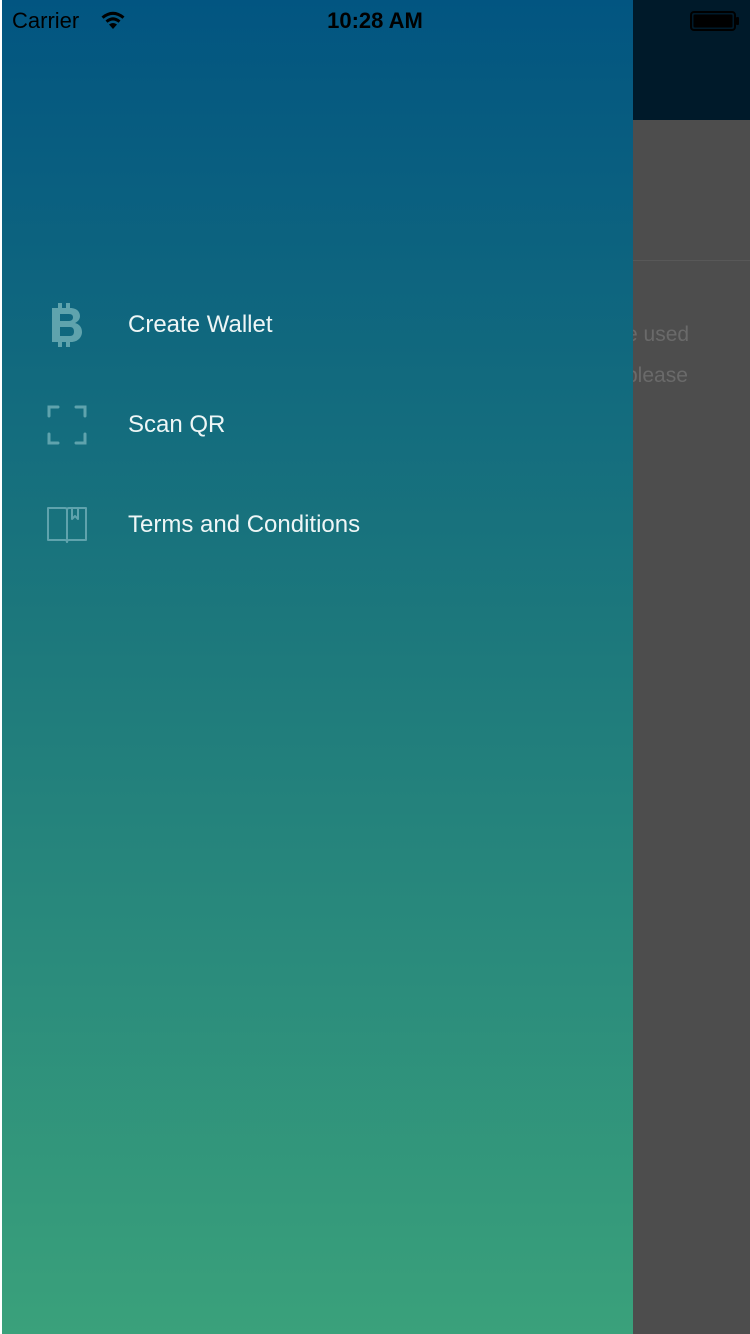 Image resolution: width=750 pixels, height=1334 pixels. I want to click on menu-item-label: Create Wallet, so click(200, 324).